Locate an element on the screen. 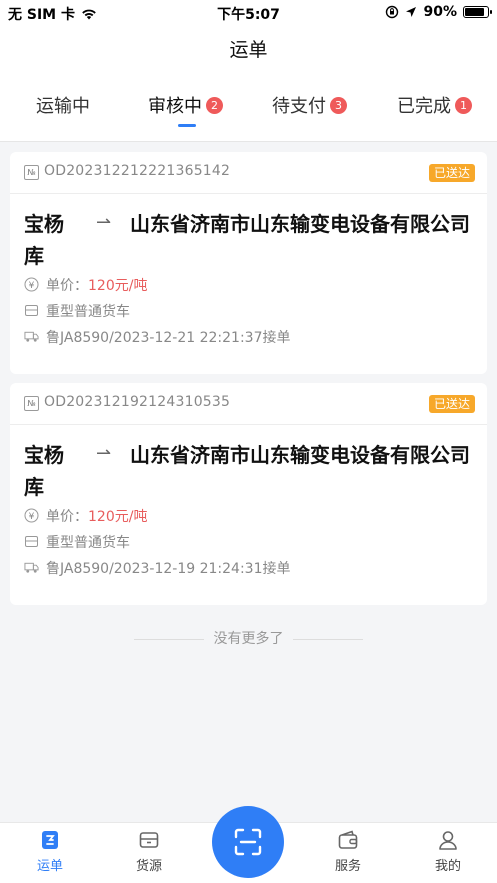 The width and height of the screenshot is (497, 883). order-number: OD202312192124310535 is located at coordinates (137, 402).